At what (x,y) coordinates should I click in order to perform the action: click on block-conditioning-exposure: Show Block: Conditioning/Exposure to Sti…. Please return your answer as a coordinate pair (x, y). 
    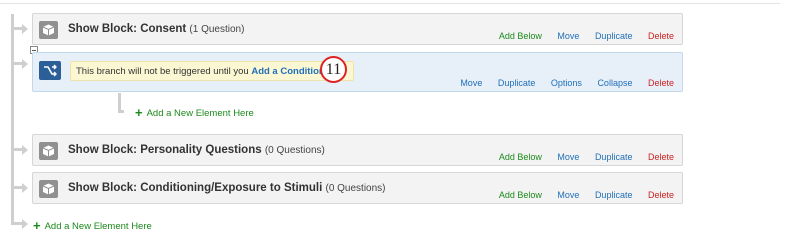
    Looking at the image, I should click on (357, 188).